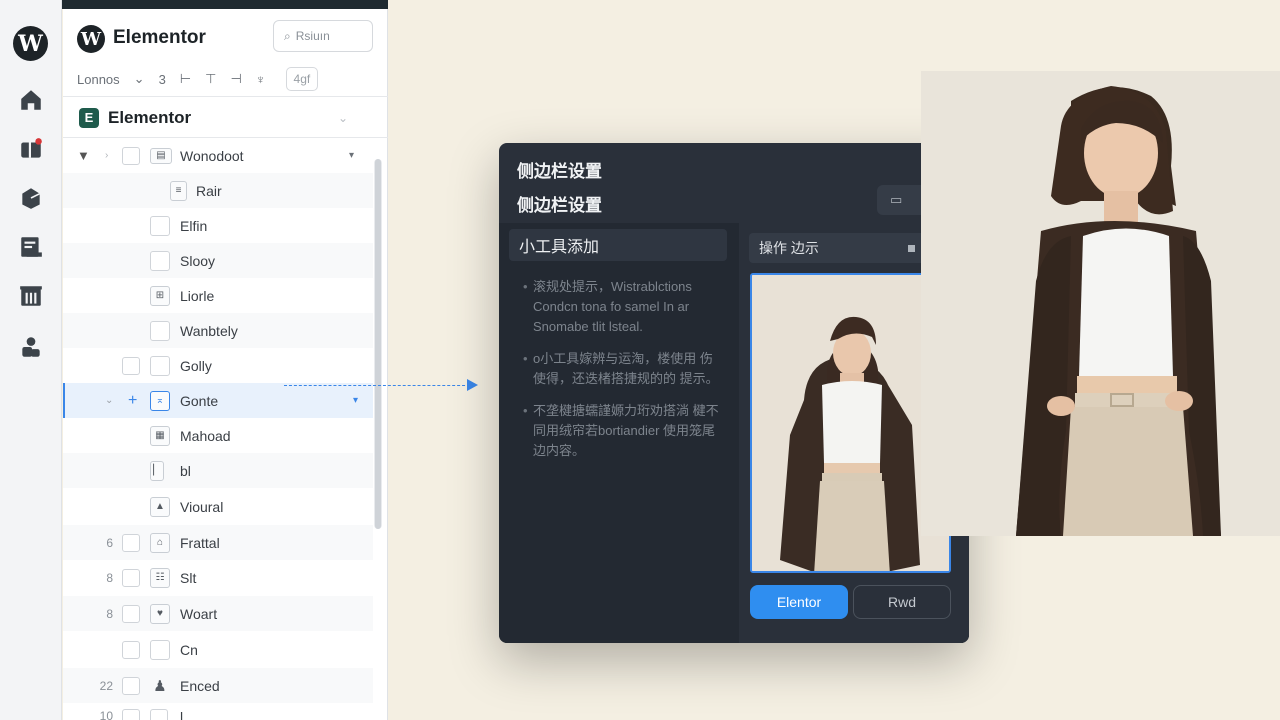 The height and width of the screenshot is (720, 1280). What do you see at coordinates (896, 200) in the screenshot?
I see `layout-icon: ▭` at bounding box center [896, 200].